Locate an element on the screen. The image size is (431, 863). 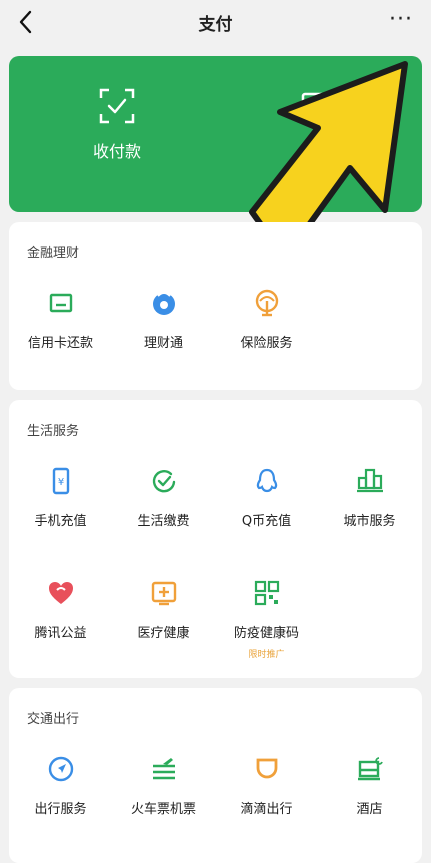
train-flight-icon is located at coordinates (163, 769).